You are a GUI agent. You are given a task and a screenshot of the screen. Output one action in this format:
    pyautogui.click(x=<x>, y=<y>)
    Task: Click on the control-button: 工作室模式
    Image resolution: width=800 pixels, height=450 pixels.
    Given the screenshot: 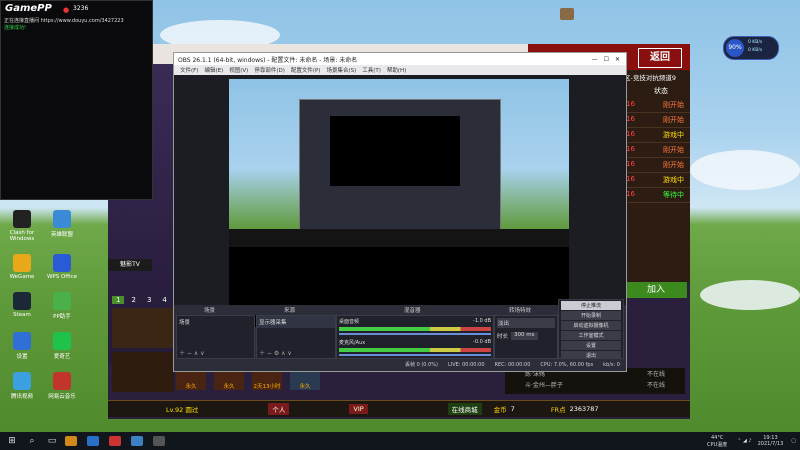 What is the action you would take?
    pyautogui.click(x=591, y=335)
    